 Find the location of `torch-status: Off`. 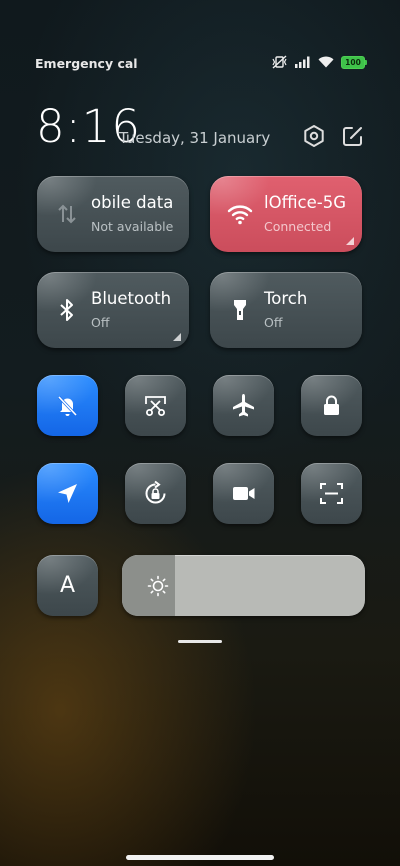

torch-status: Off is located at coordinates (273, 322).